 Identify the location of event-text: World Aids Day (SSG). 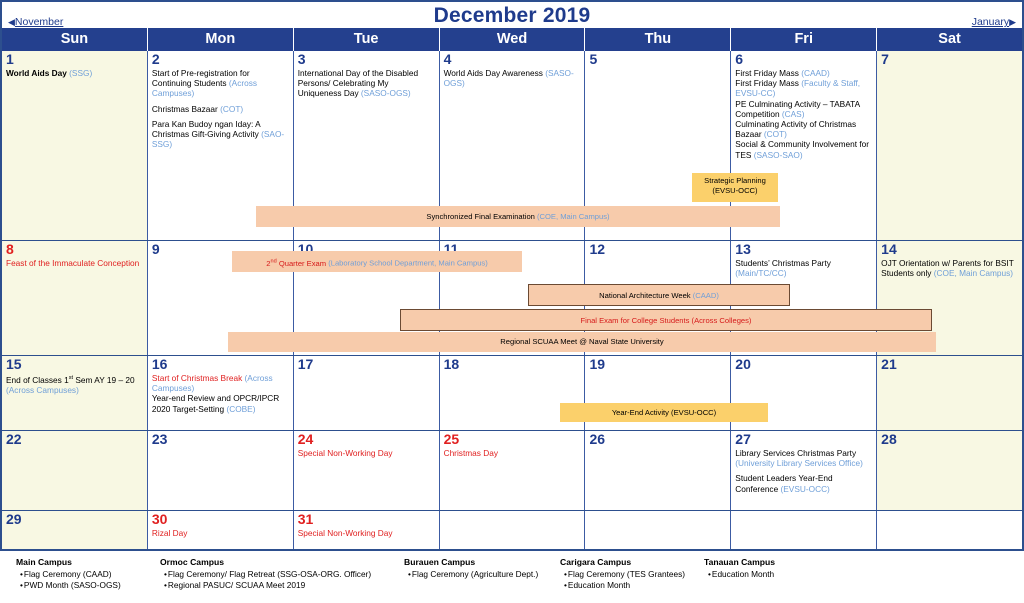
(74, 73).